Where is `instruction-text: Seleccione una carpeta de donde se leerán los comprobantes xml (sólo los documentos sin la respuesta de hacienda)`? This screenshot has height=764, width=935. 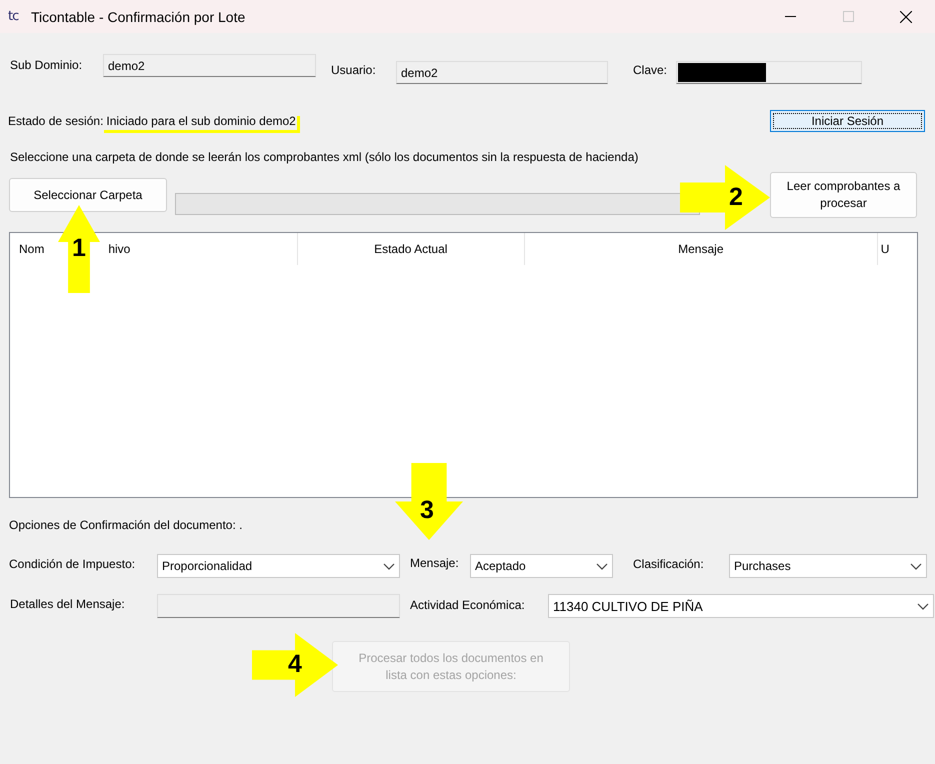
instruction-text: Seleccione una carpeta de donde se leerán los comprobantes xml (sólo los documentos sin la respuesta de hacienda) is located at coordinates (324, 158).